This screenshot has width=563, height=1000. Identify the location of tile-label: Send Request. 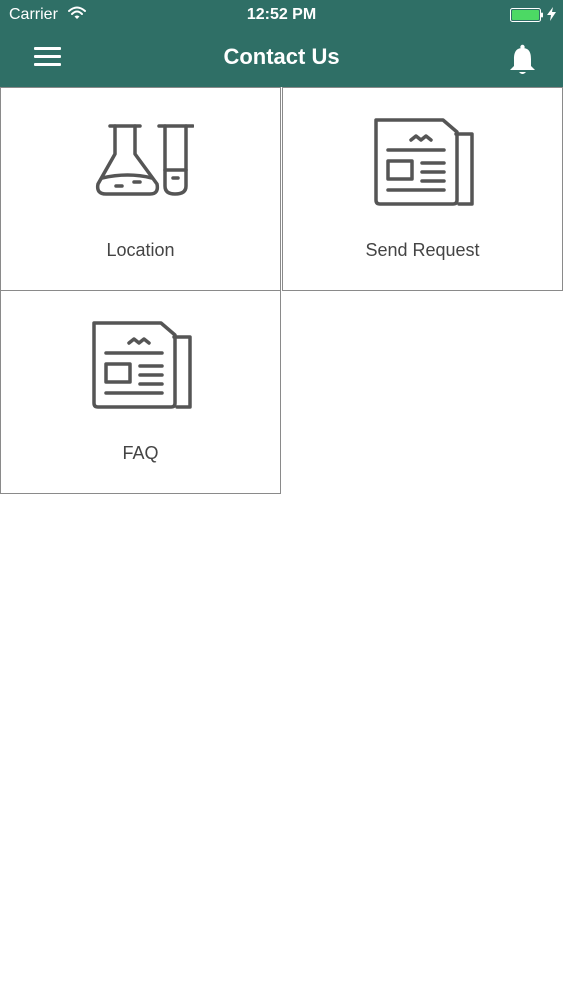
(422, 250).